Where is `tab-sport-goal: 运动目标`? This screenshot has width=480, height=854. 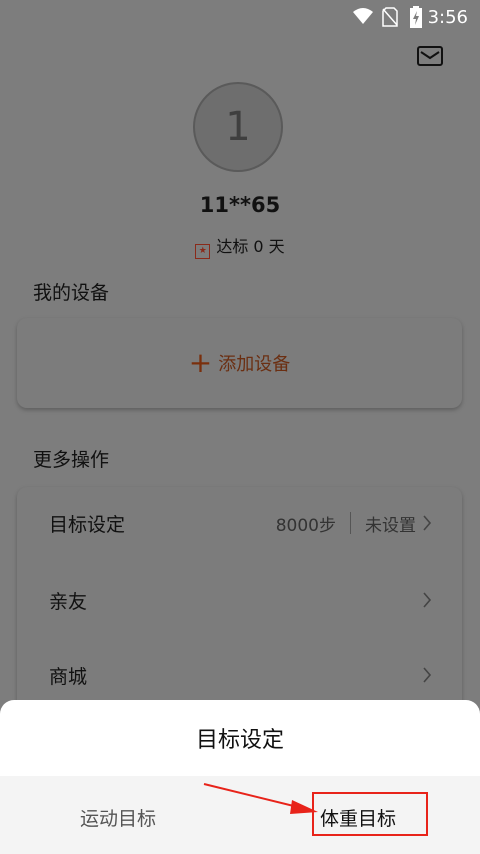
tab-sport-goal: 运动目标 is located at coordinates (118, 817).